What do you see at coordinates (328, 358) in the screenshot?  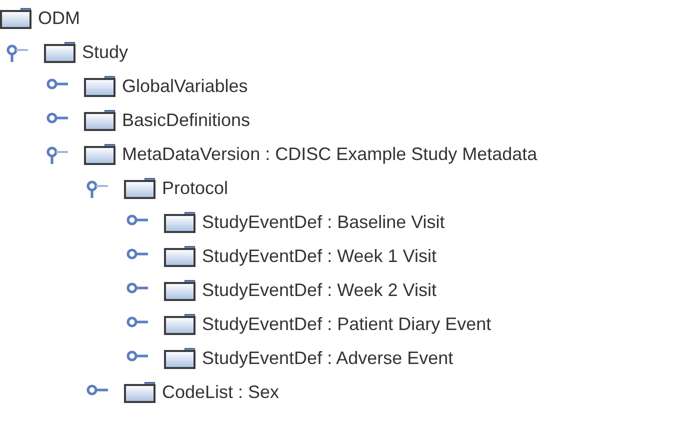 I see `tree-node-label: StudyEventDef : Adverse Event` at bounding box center [328, 358].